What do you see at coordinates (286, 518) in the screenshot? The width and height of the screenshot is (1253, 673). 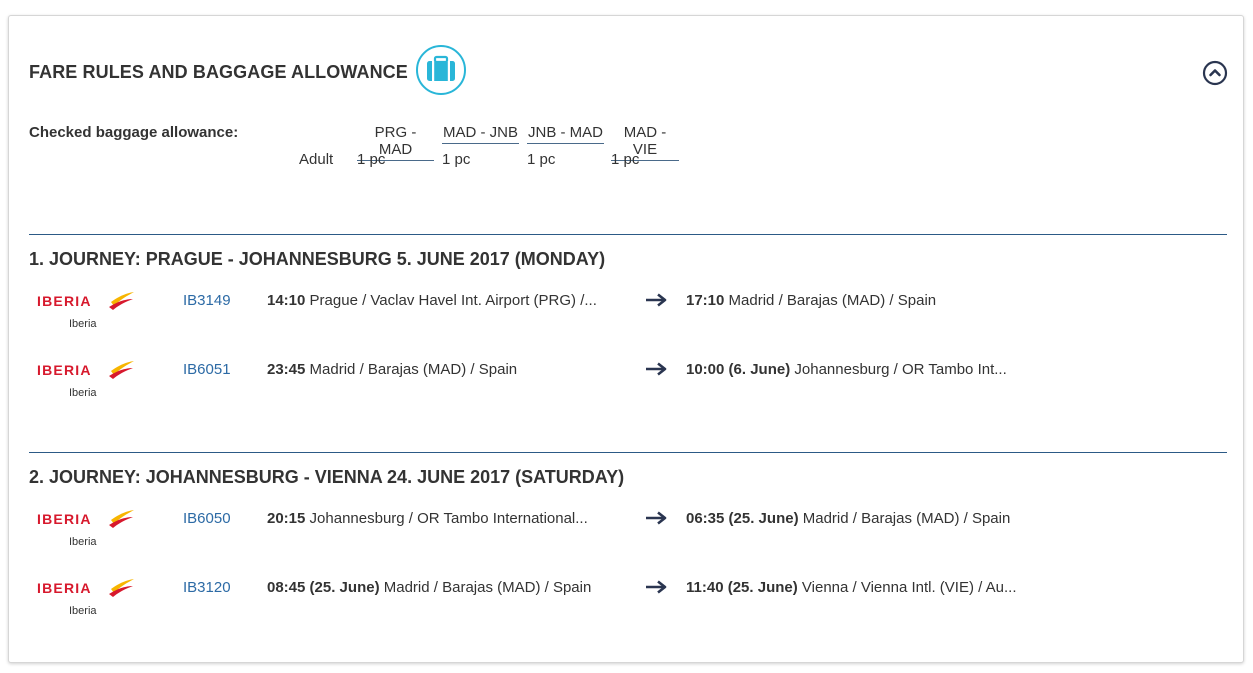 I see `departure-time: 20:15` at bounding box center [286, 518].